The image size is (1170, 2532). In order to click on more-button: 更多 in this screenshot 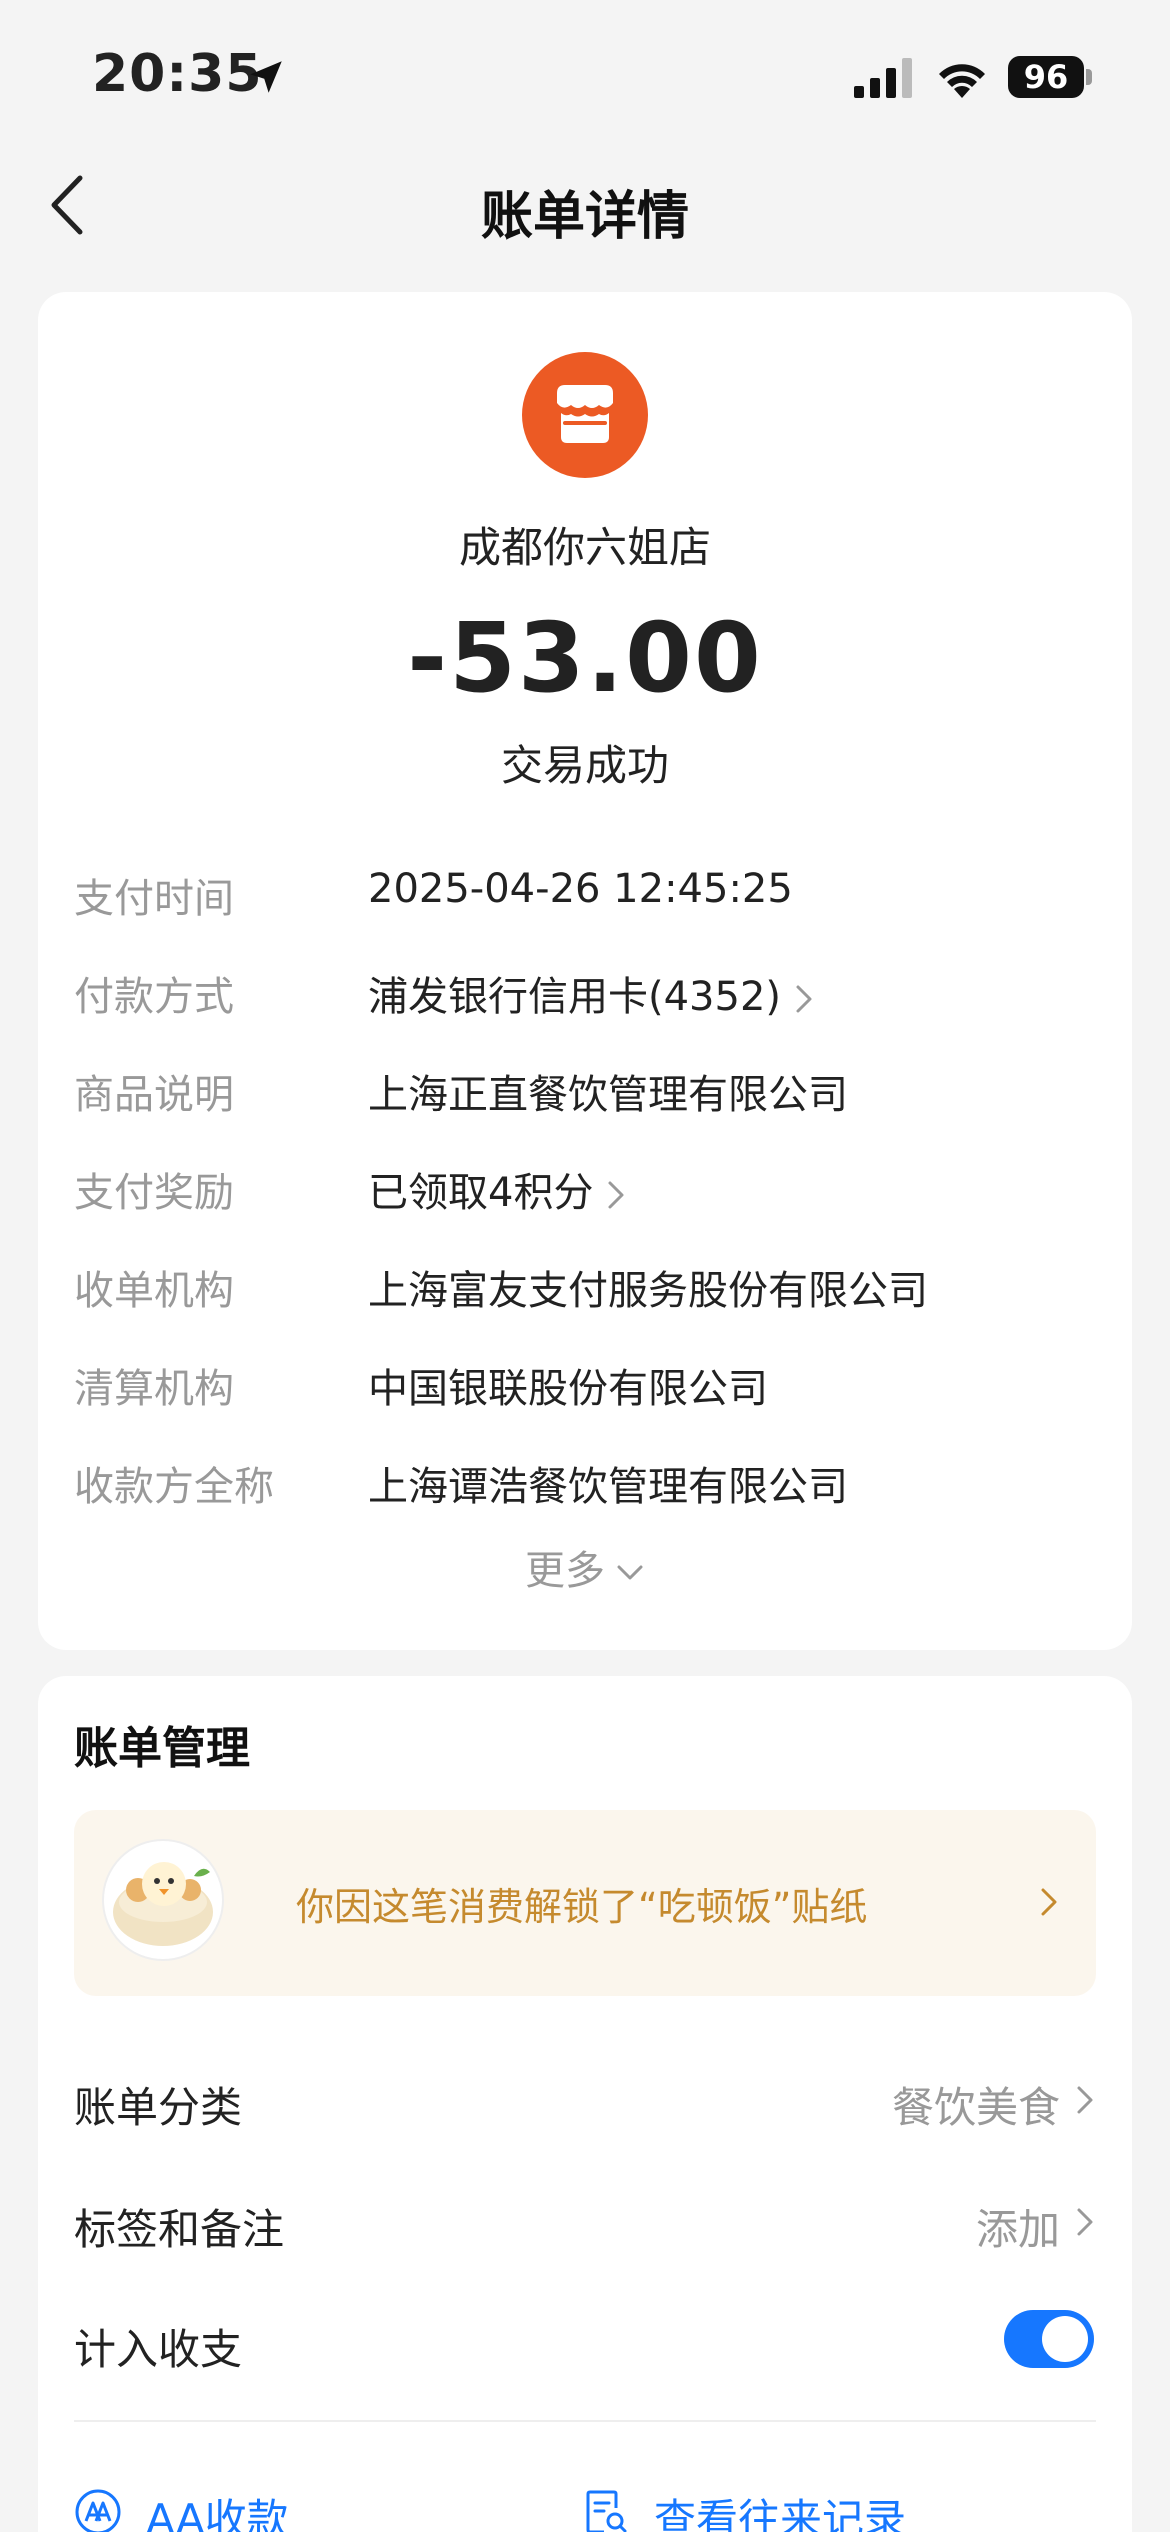, I will do `click(585, 1567)`.